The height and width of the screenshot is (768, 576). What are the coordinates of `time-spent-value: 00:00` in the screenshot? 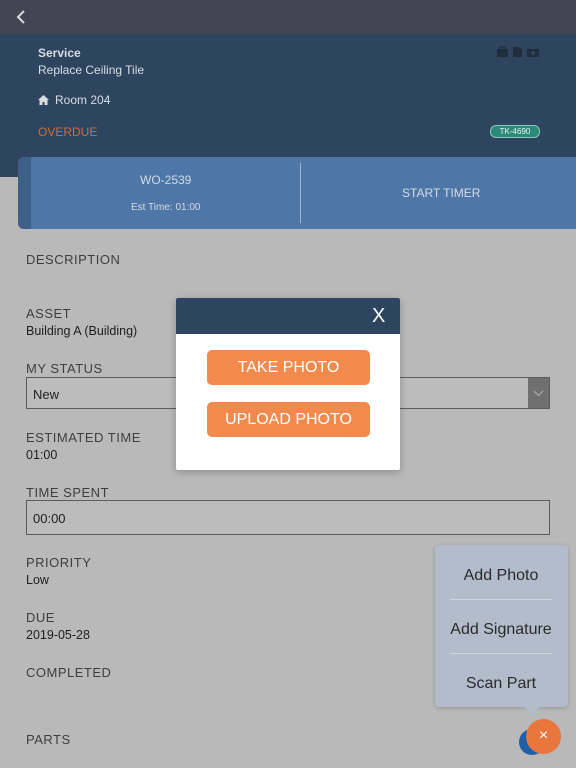 It's located at (49, 518).